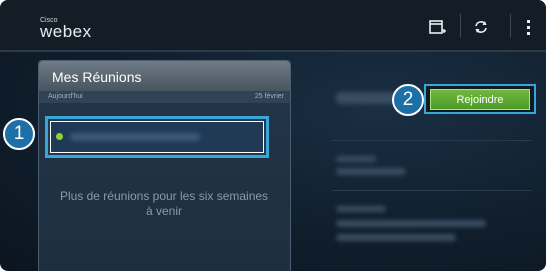  Describe the element at coordinates (269, 96) in the screenshot. I see `date-label: 25 février` at that location.